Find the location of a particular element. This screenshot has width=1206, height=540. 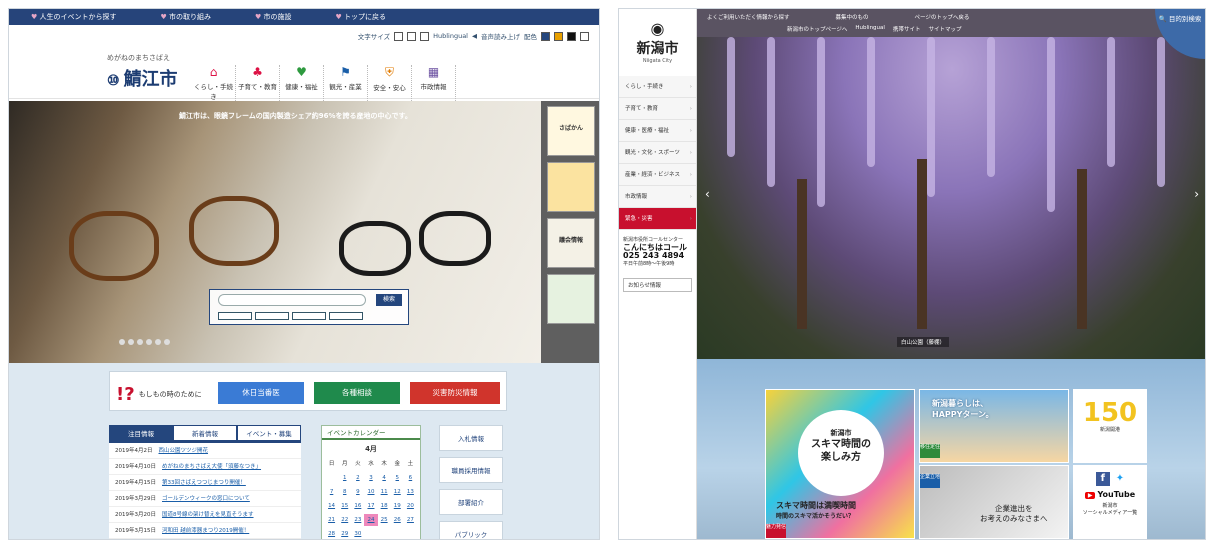

calendar-day: 14 is located at coordinates (331, 506).